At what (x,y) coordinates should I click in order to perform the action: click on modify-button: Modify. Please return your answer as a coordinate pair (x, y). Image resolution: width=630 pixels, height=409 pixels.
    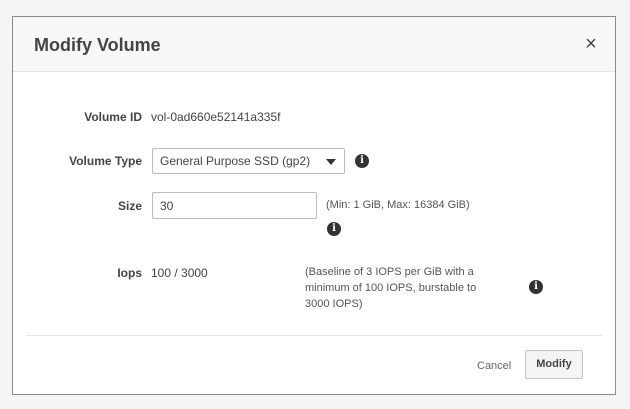
    Looking at the image, I should click on (554, 364).